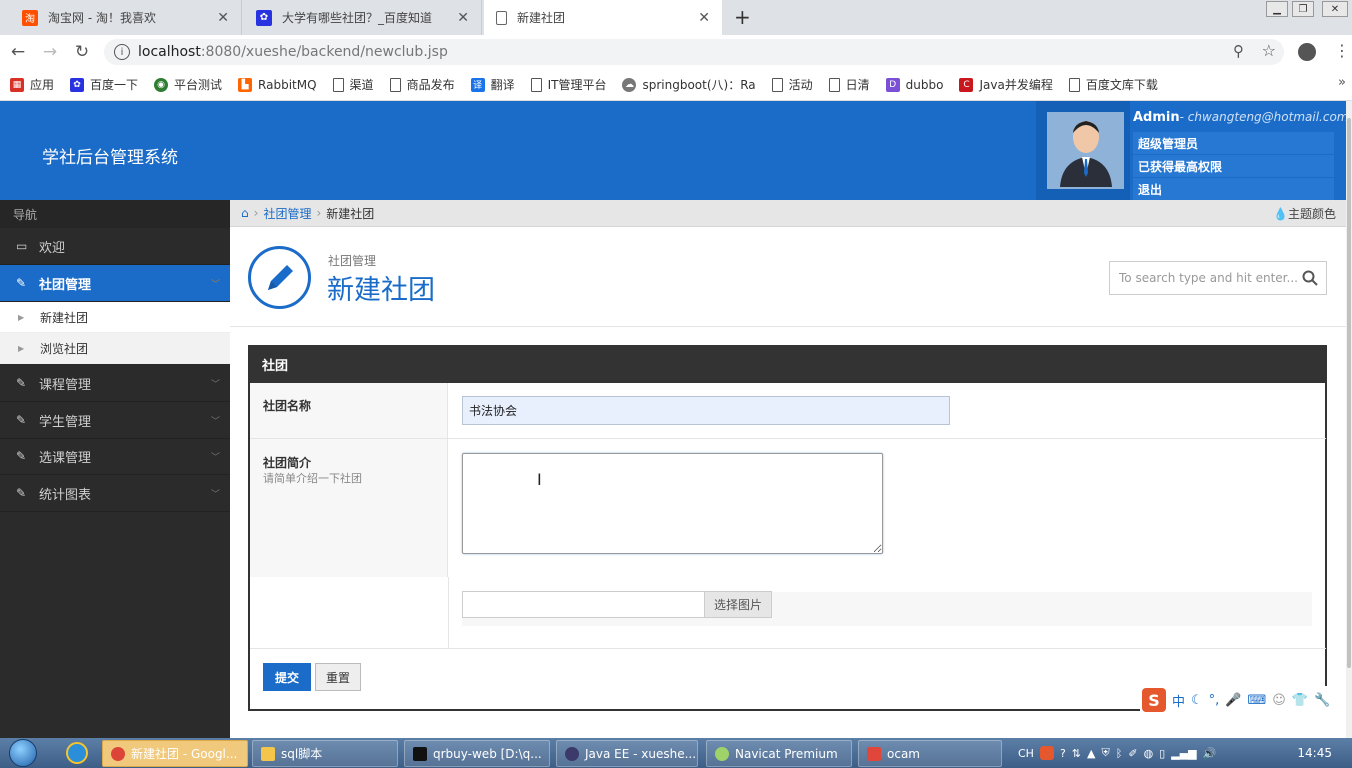  What do you see at coordinates (115, 317) in the screenshot?
I see `sidebar-subitem-new-club: ▶ 新建社团` at bounding box center [115, 317].